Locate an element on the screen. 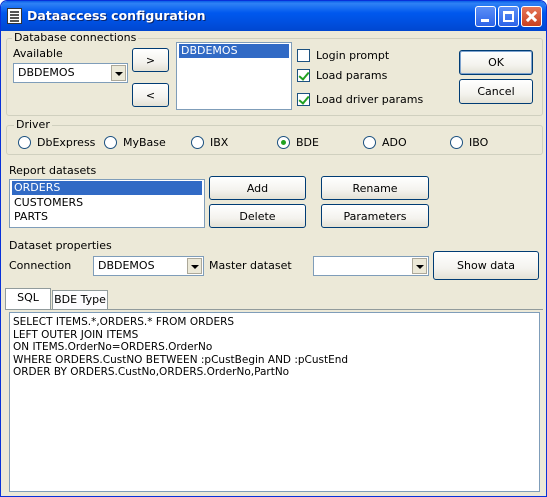 The width and height of the screenshot is (547, 497). list-item: CUSTOMERS is located at coordinates (107, 203).